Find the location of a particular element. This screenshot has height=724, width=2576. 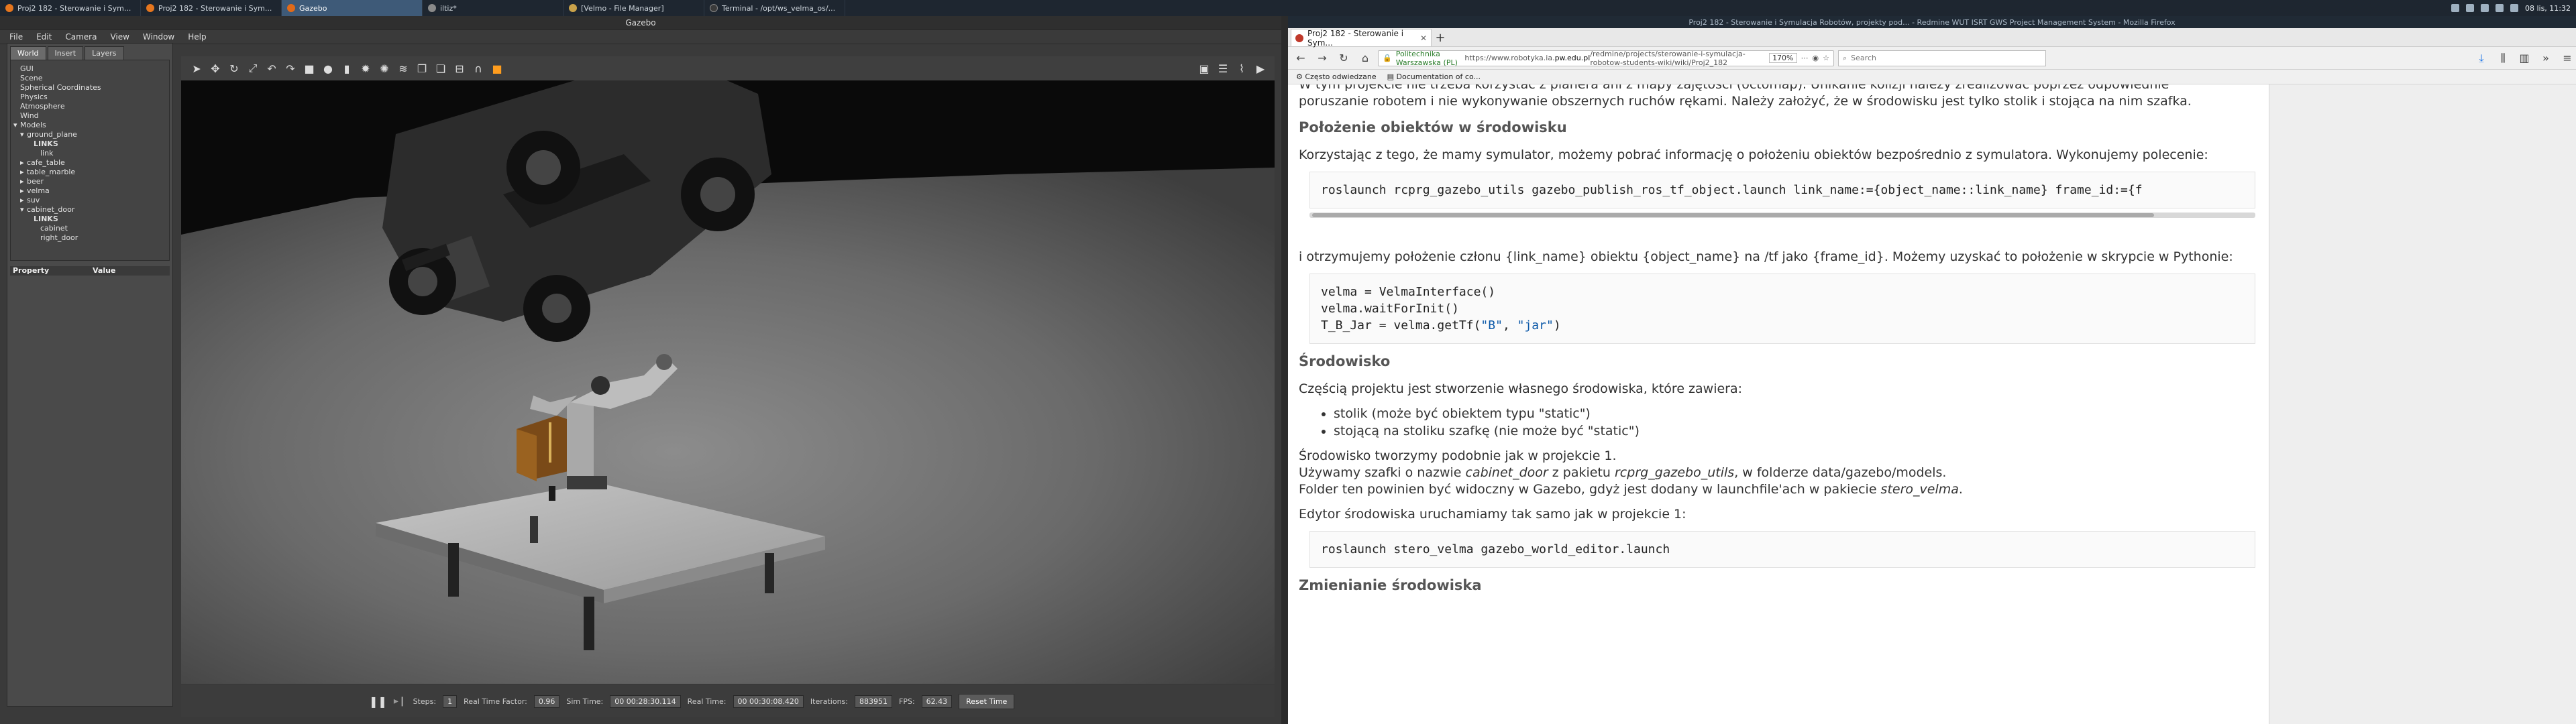

tree-item: link is located at coordinates (89, 153).